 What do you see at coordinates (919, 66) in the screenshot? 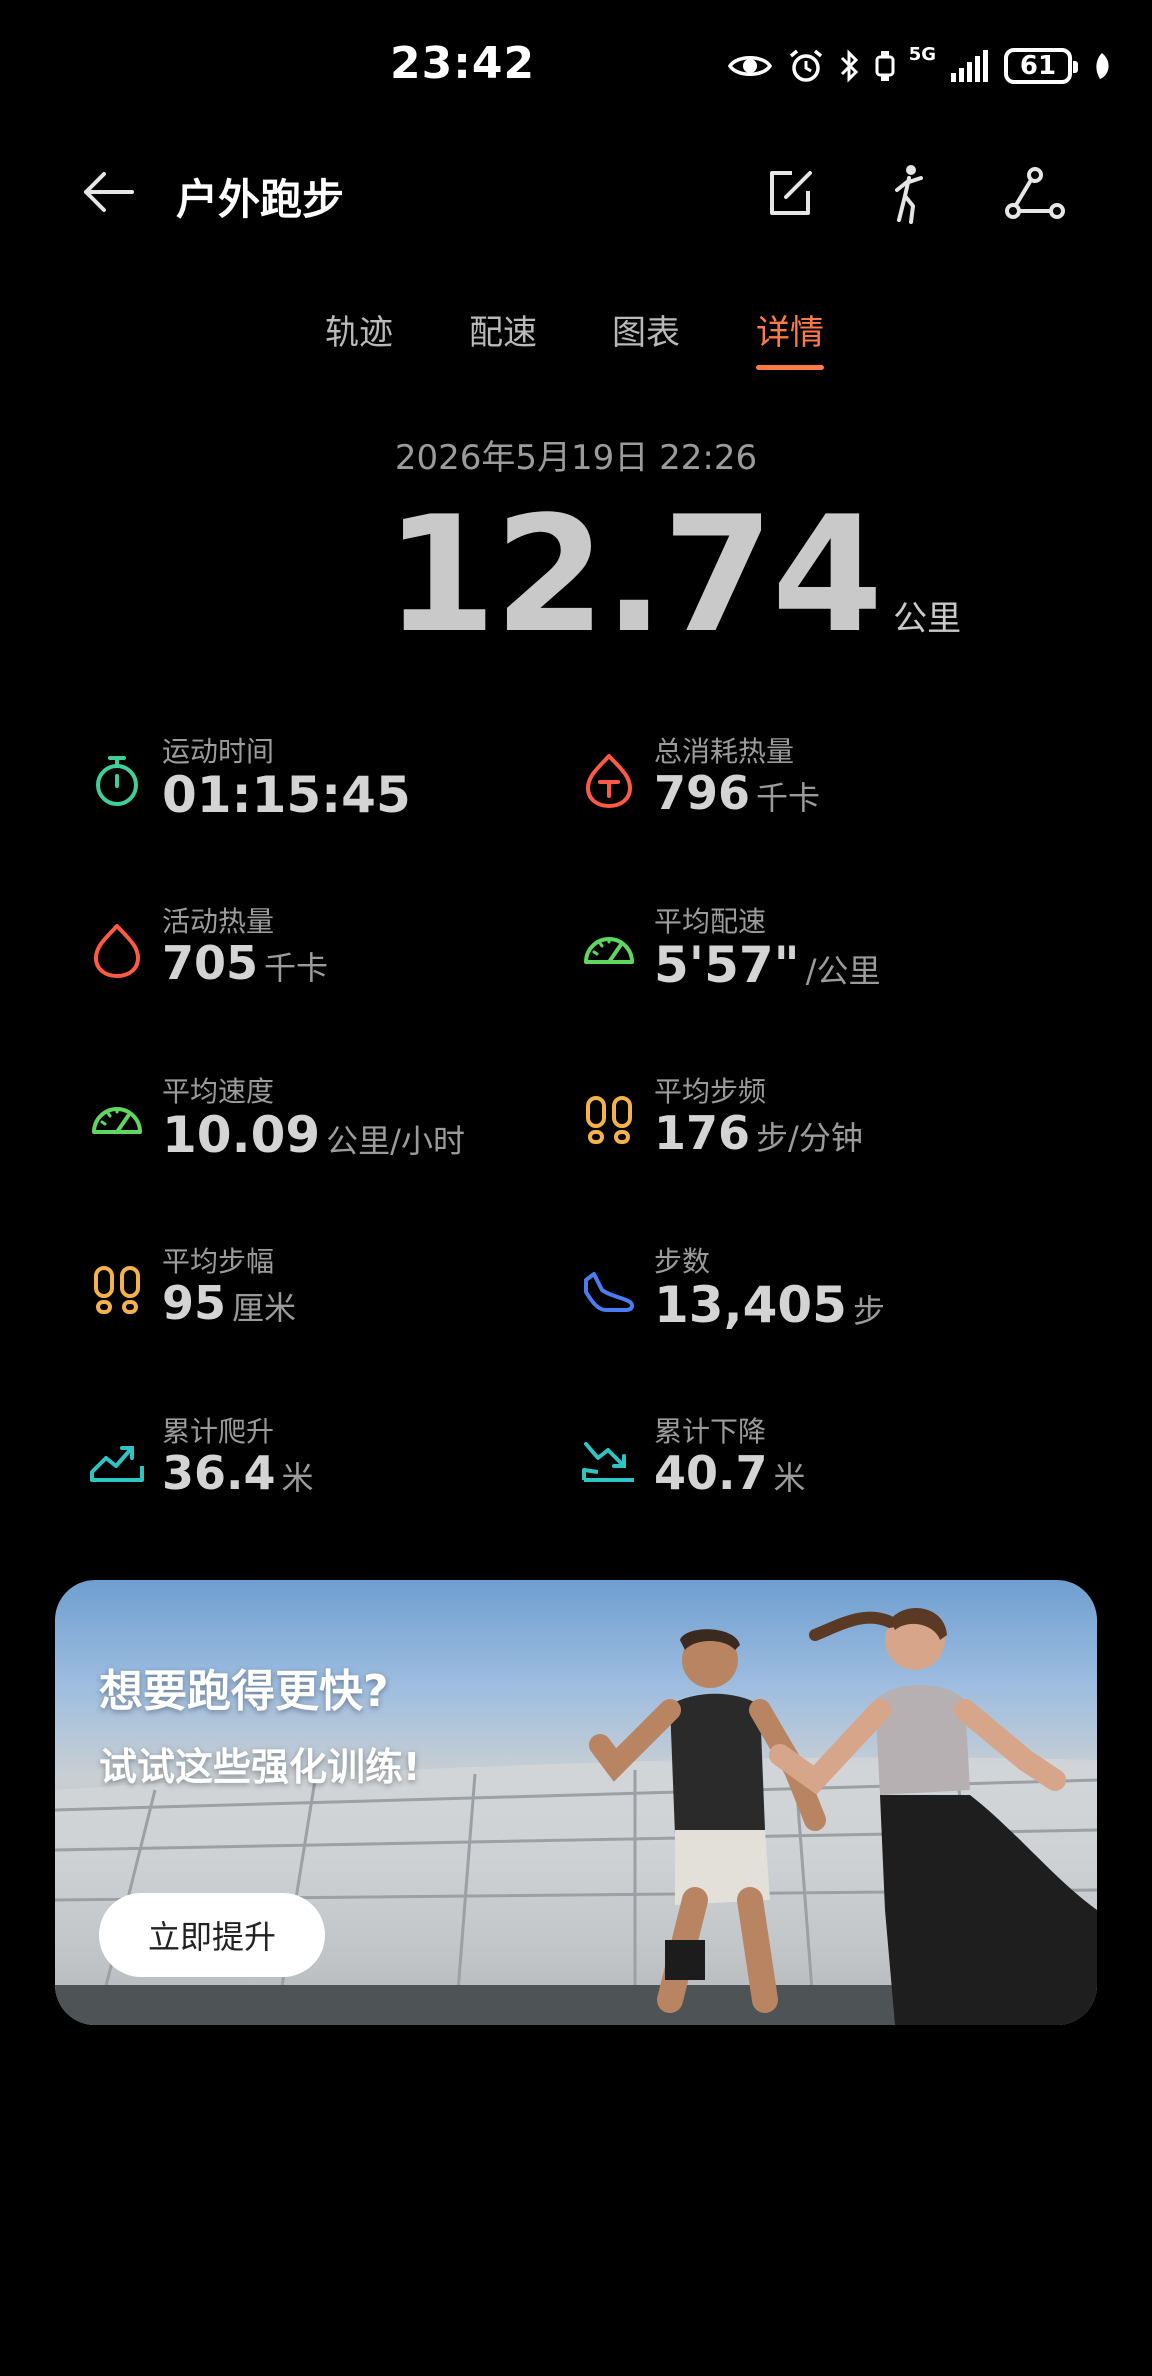
I see `status-icons: 5G 61` at bounding box center [919, 66].